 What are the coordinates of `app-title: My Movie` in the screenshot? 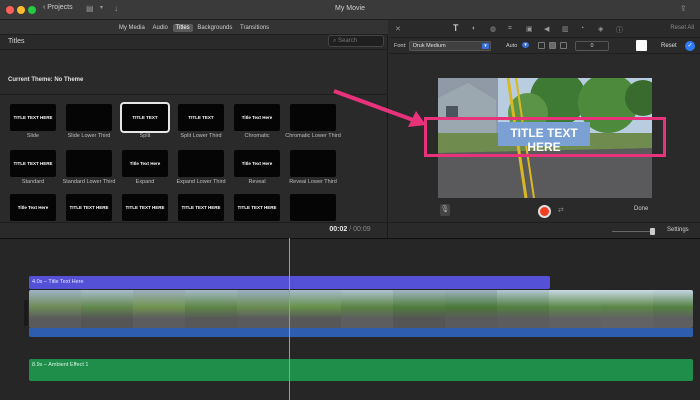 It's located at (350, 8).